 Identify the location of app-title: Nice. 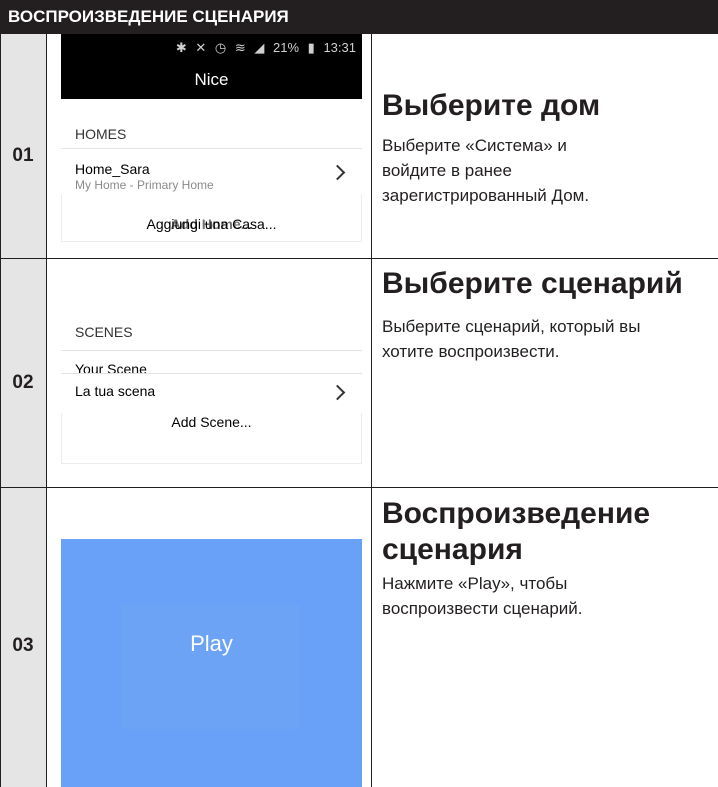
(211, 79).